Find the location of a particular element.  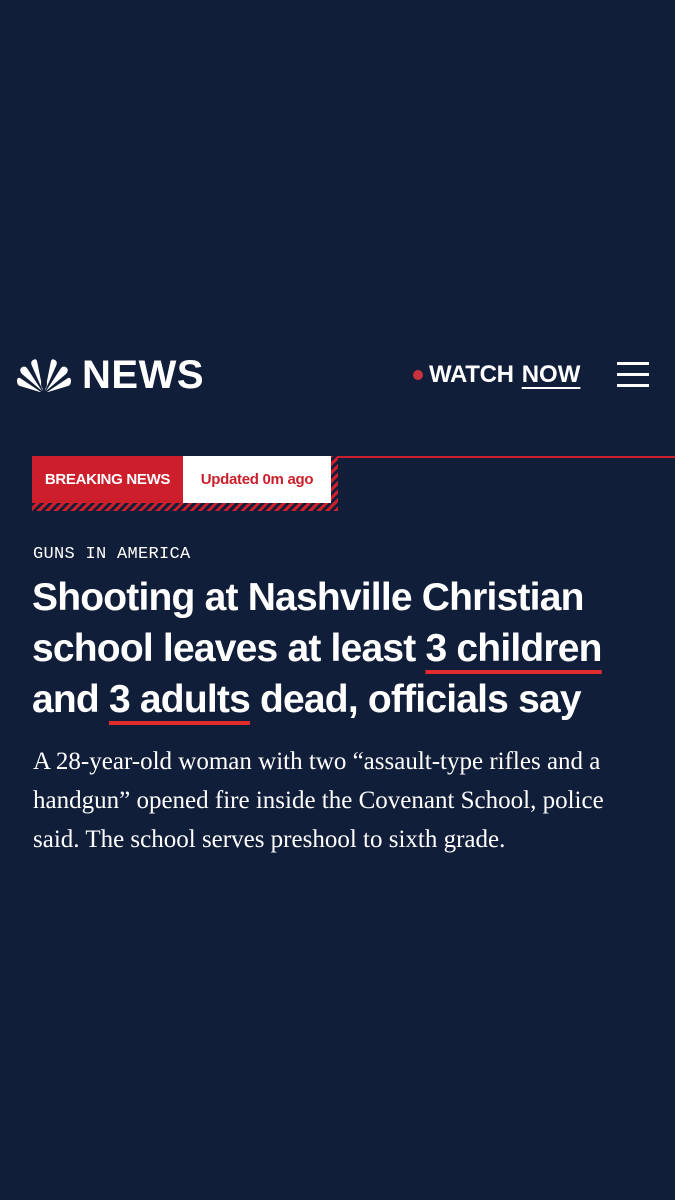

nbc-peacock-icon is located at coordinates (44, 375).